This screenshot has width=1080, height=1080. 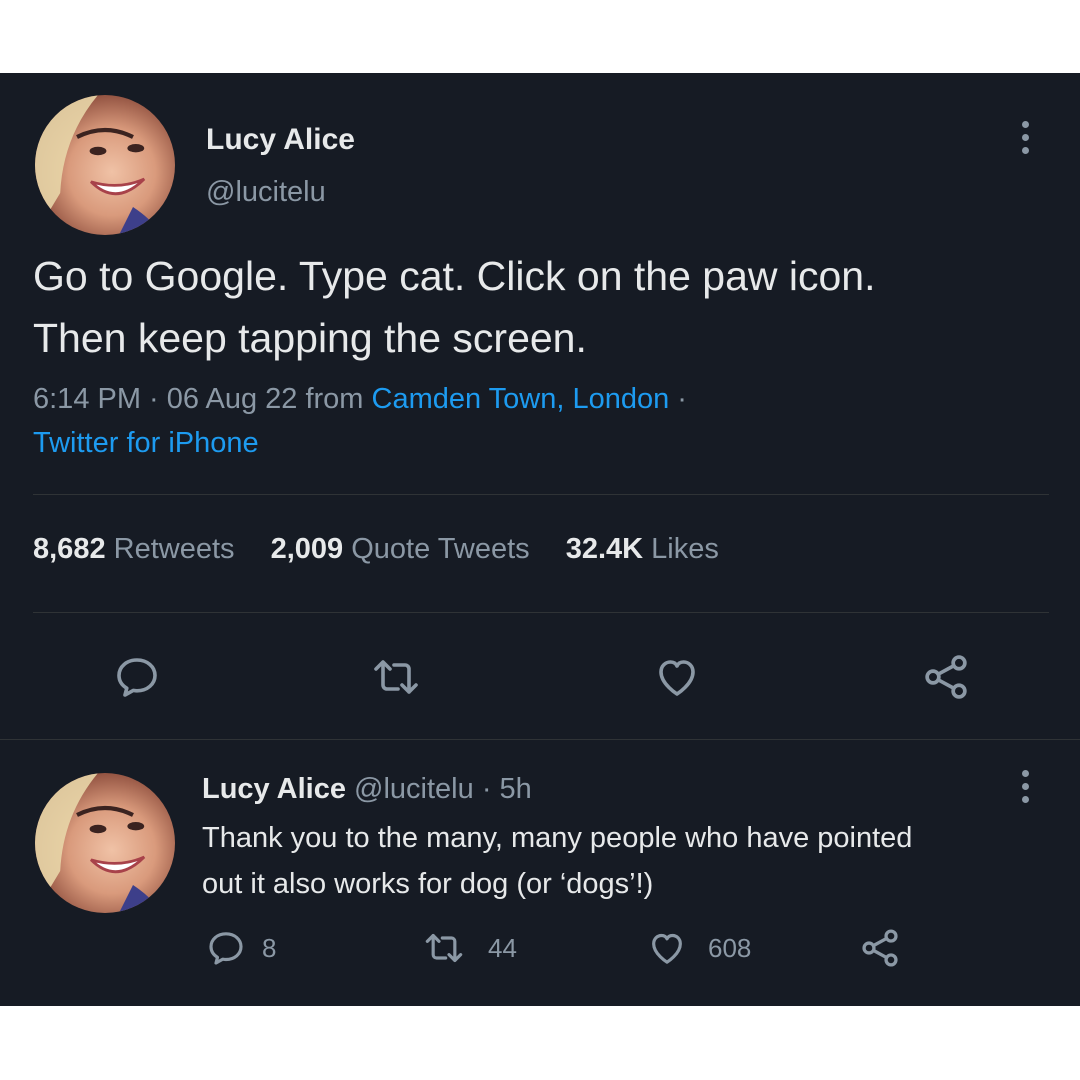 What do you see at coordinates (69, 549) in the screenshot?
I see `retweets-count: 8,682` at bounding box center [69, 549].